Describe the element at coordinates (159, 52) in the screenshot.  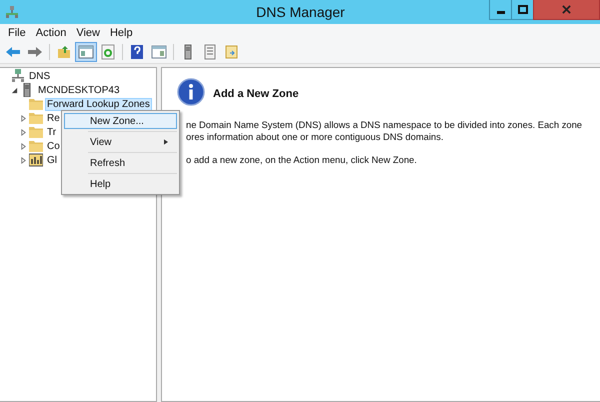
I see `panel-icon` at that location.